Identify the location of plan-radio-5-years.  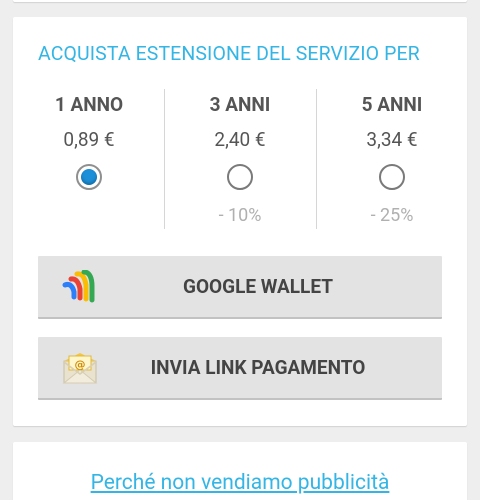
(392, 177).